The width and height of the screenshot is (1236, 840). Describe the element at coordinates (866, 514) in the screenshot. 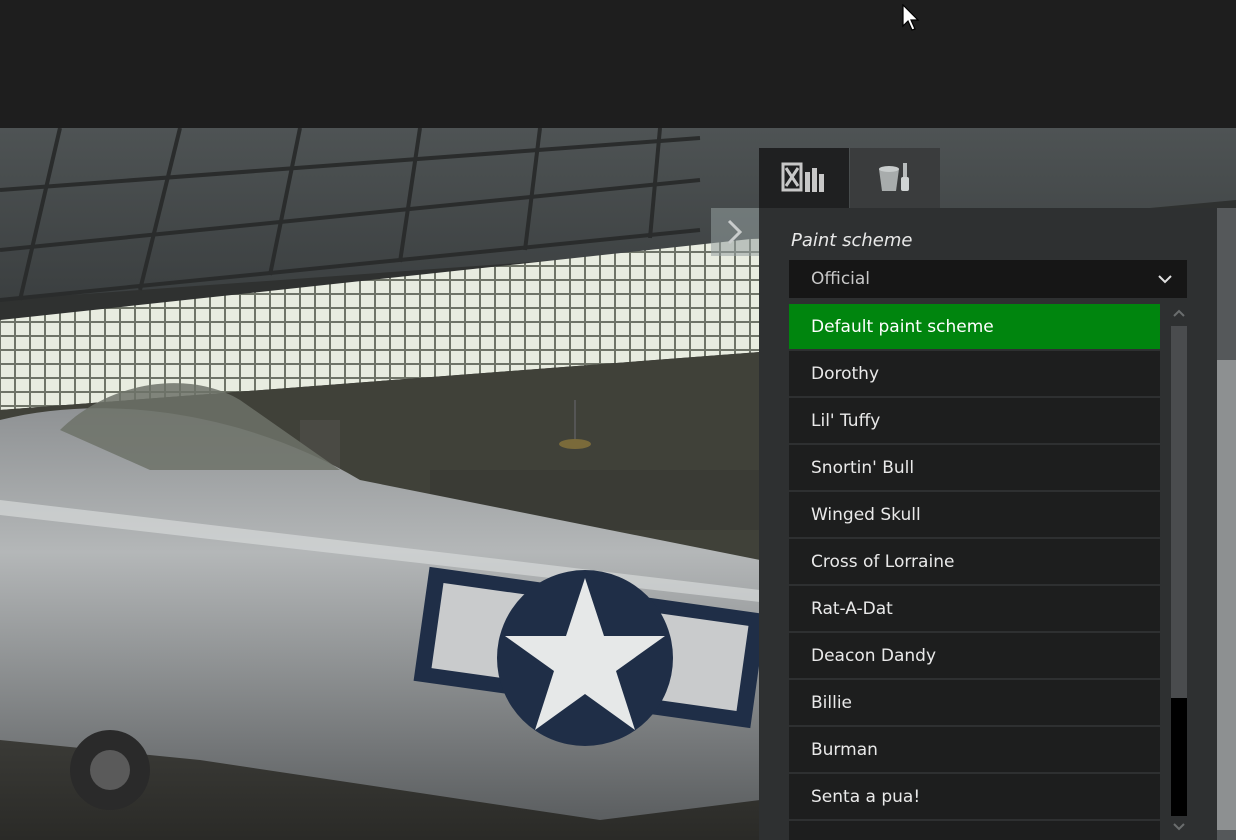

I see `list-item-label: Winged Skull` at that location.